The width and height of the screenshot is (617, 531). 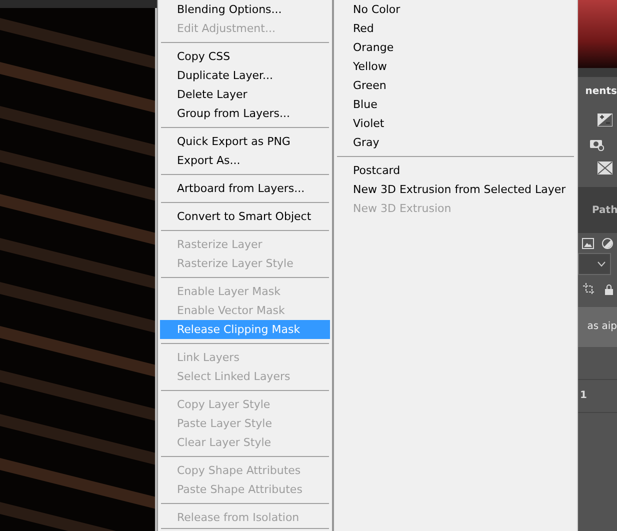 I want to click on caret-icon, so click(x=601, y=264).